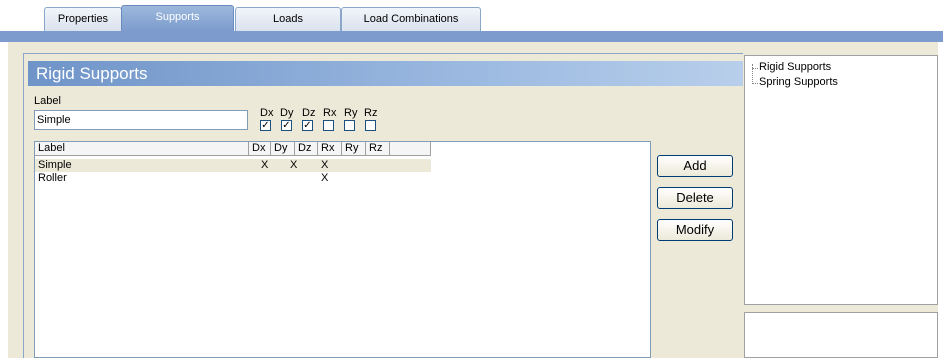 The image size is (943, 358). Describe the element at coordinates (286, 125) in the screenshot. I see `checkbox-dy: ✓` at that location.